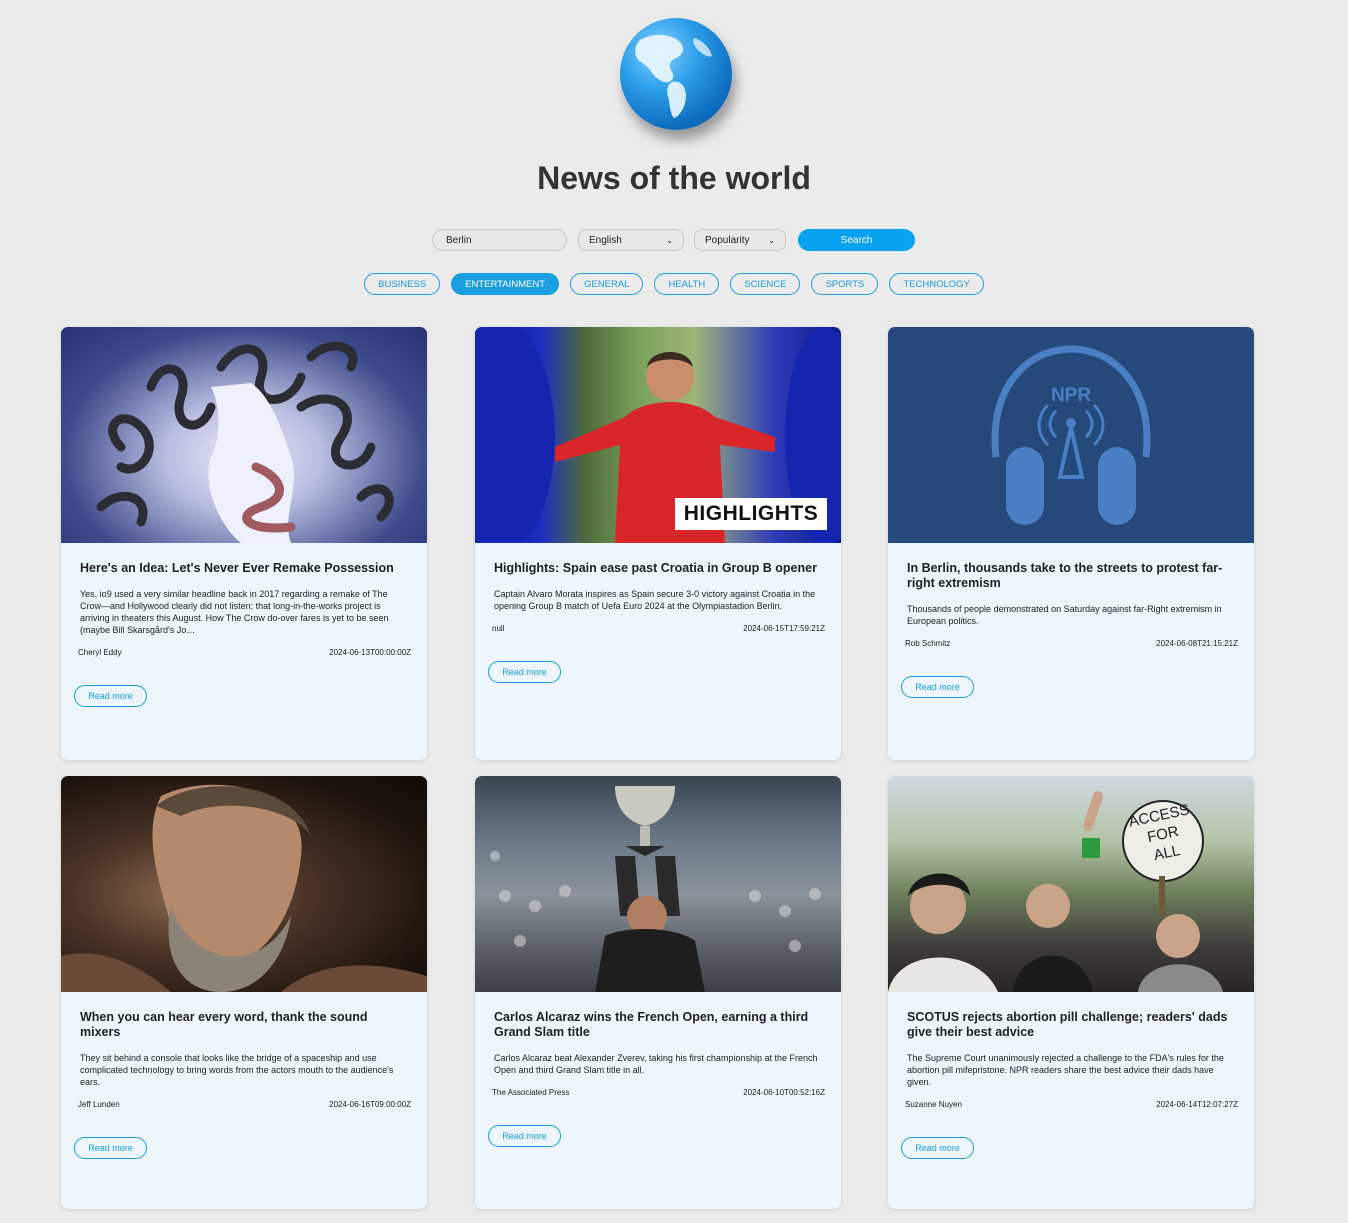 This screenshot has height=1223, width=1348. What do you see at coordinates (727, 240) in the screenshot?
I see `sort-select-value: Popularity` at bounding box center [727, 240].